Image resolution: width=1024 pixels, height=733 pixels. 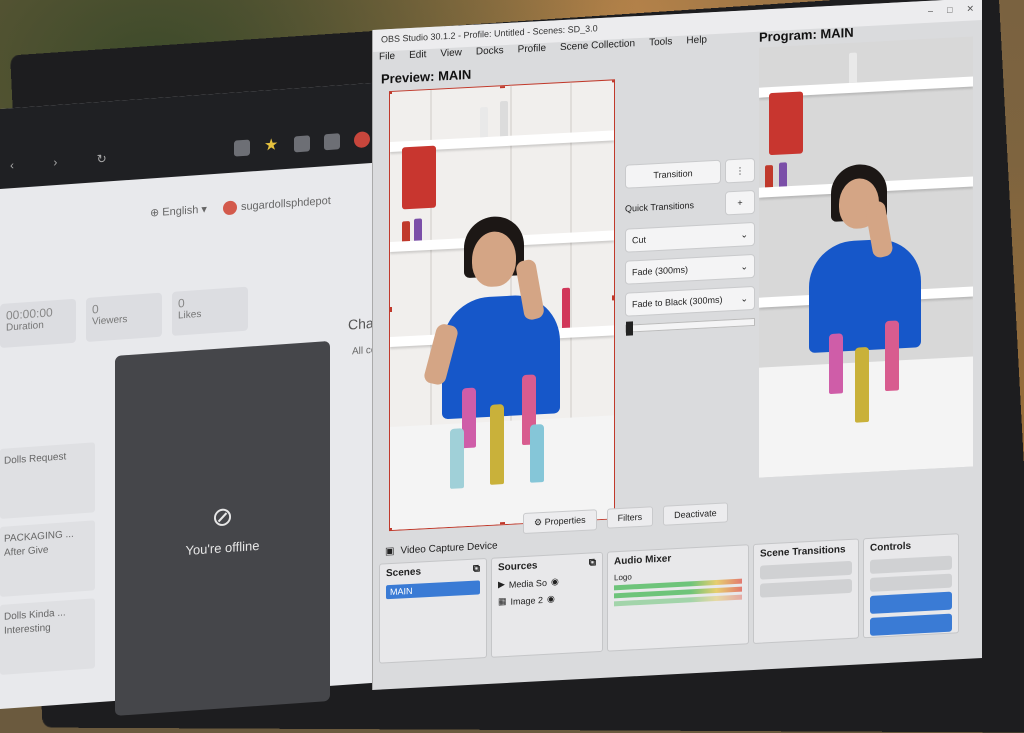 I want to click on user-menu: sugardollsphdepot, so click(x=276, y=205).